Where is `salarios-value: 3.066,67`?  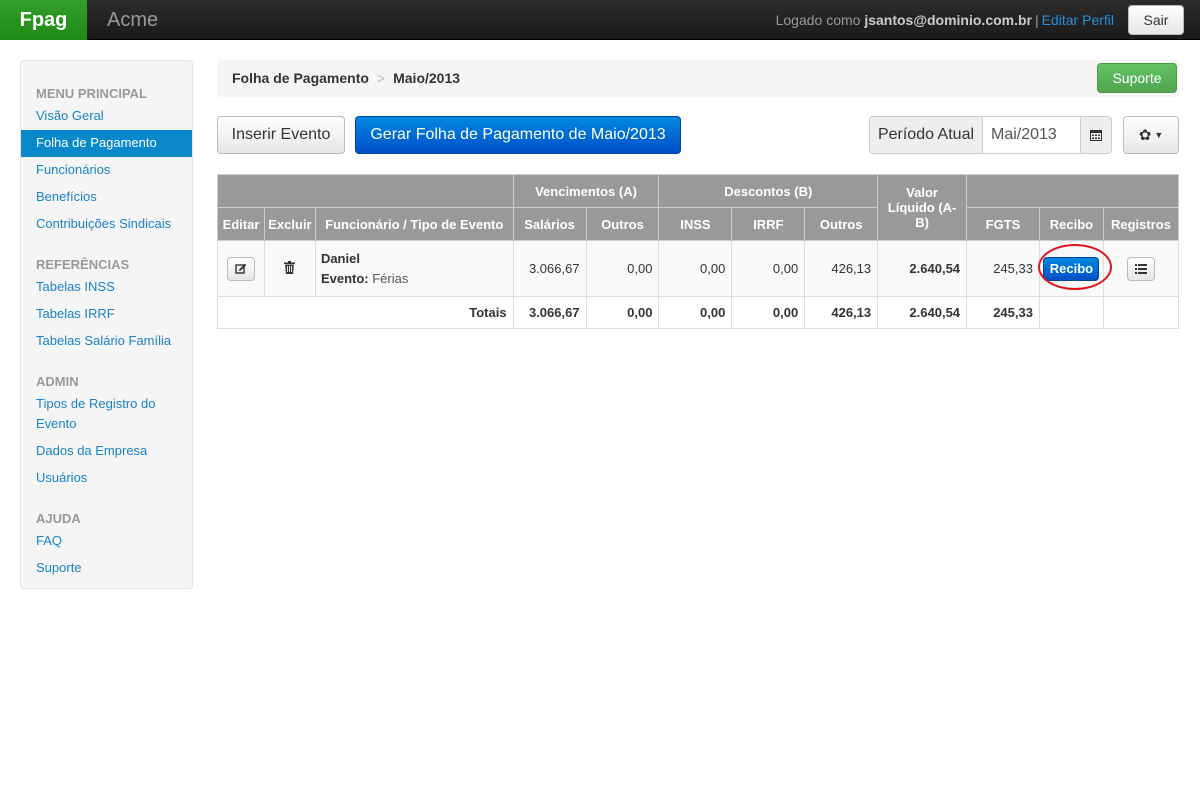 salarios-value: 3.066,67 is located at coordinates (549, 268).